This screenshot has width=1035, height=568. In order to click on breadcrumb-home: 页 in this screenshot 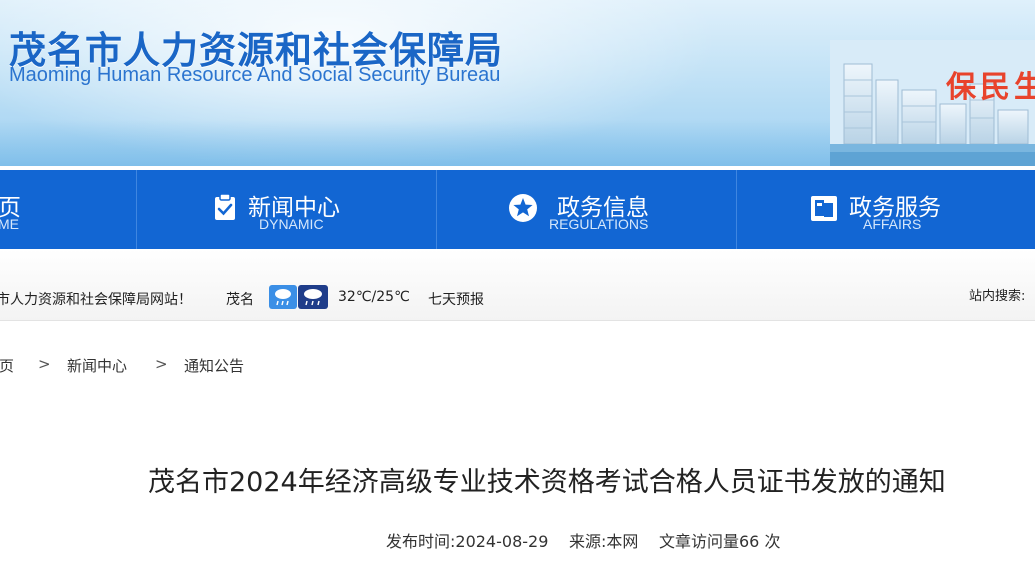, I will do `click(7, 365)`.